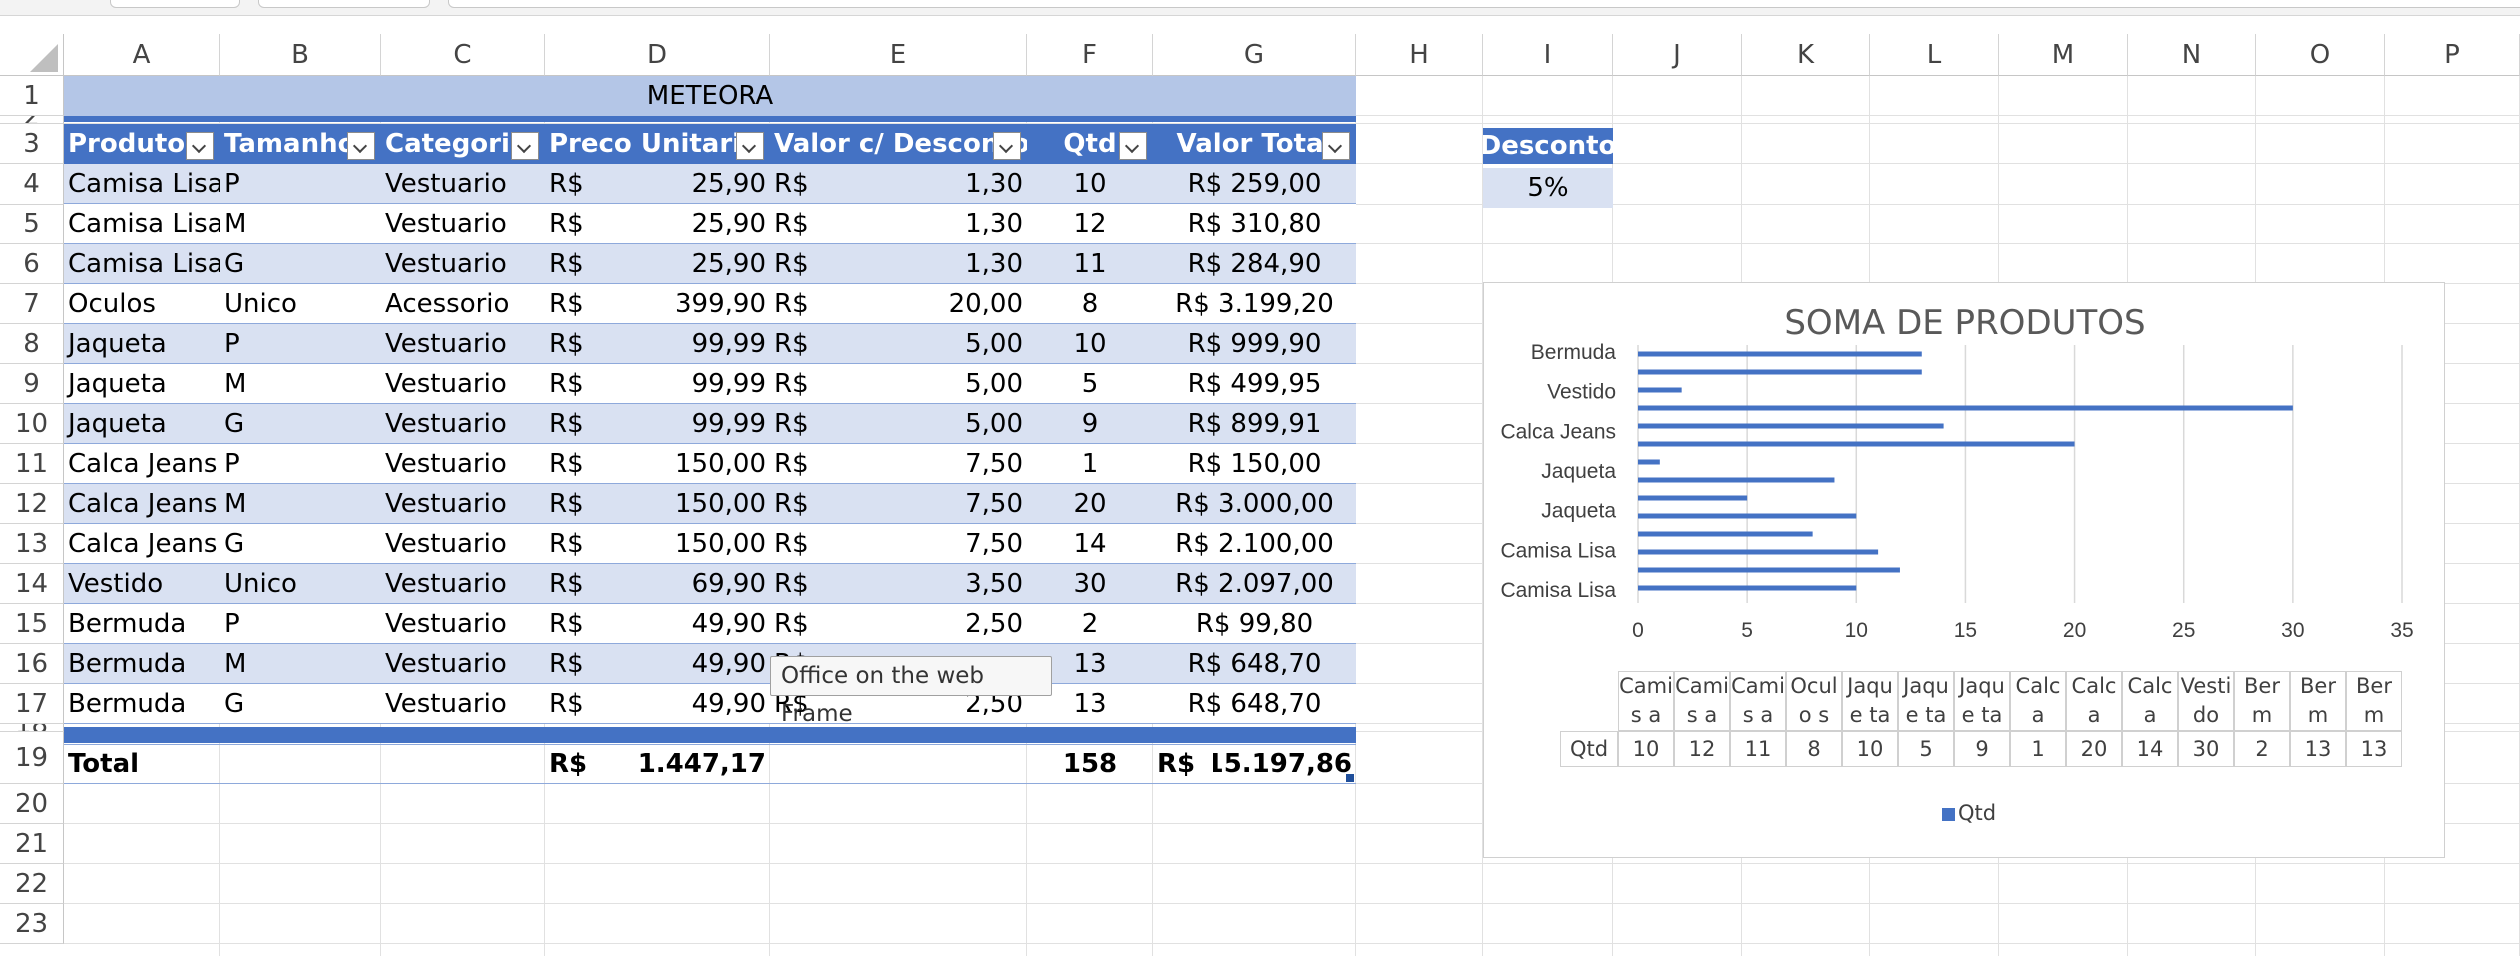 Image resolution: width=2520 pixels, height=956 pixels. What do you see at coordinates (32, 844) in the screenshot?
I see `row-header: 21` at bounding box center [32, 844].